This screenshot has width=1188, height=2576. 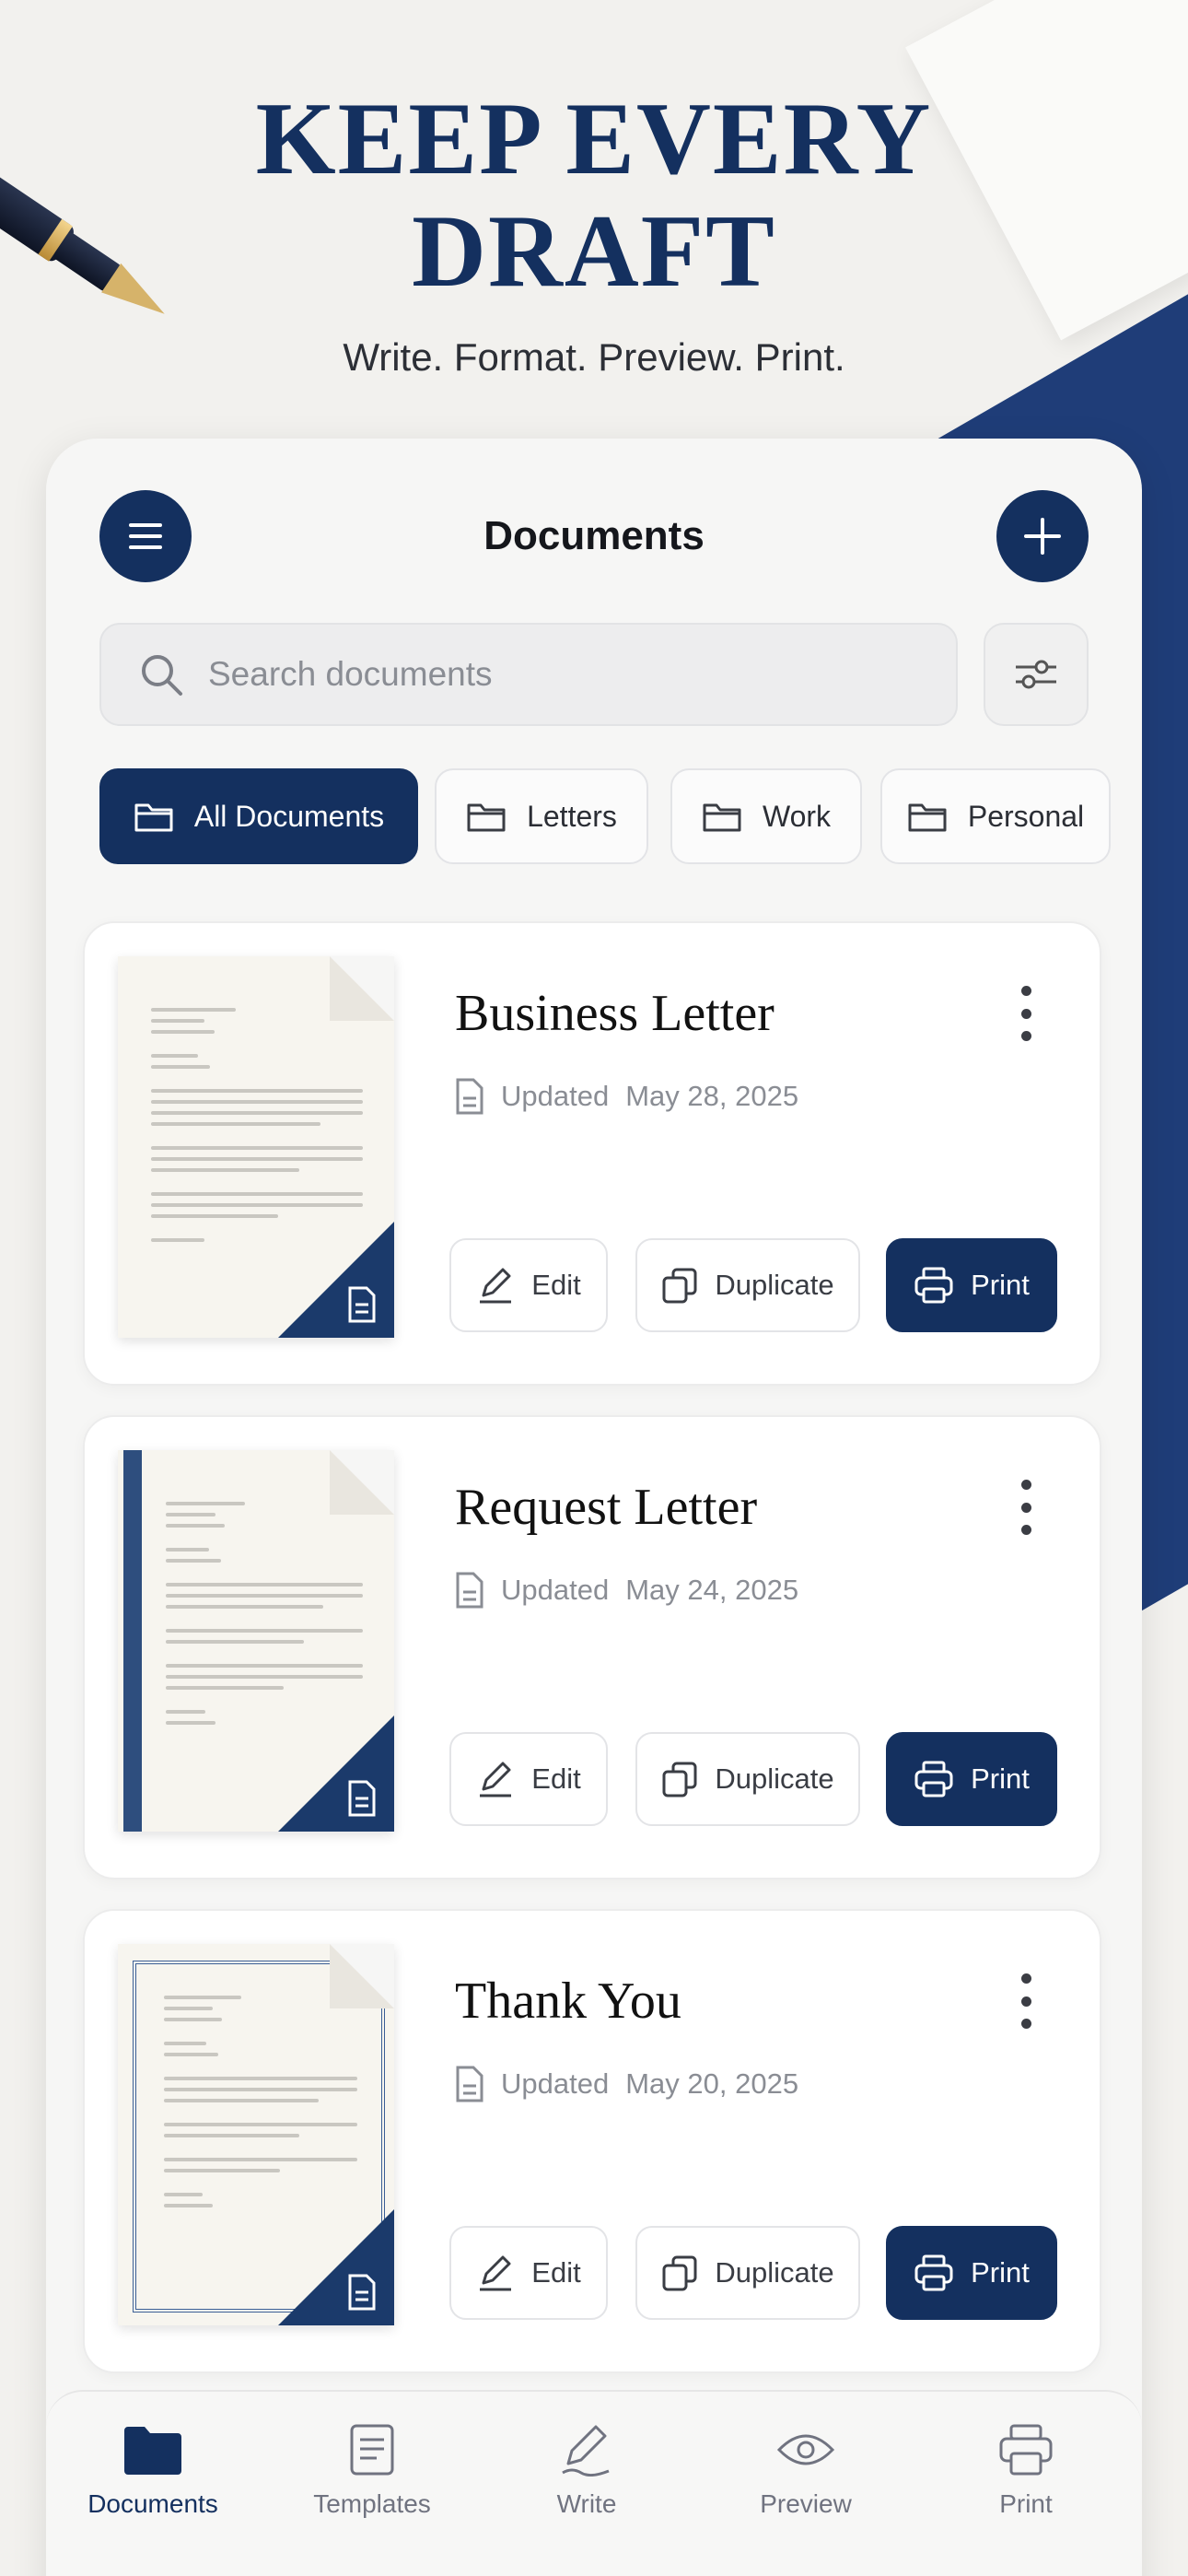 I want to click on plus-icon, so click(x=1042, y=536).